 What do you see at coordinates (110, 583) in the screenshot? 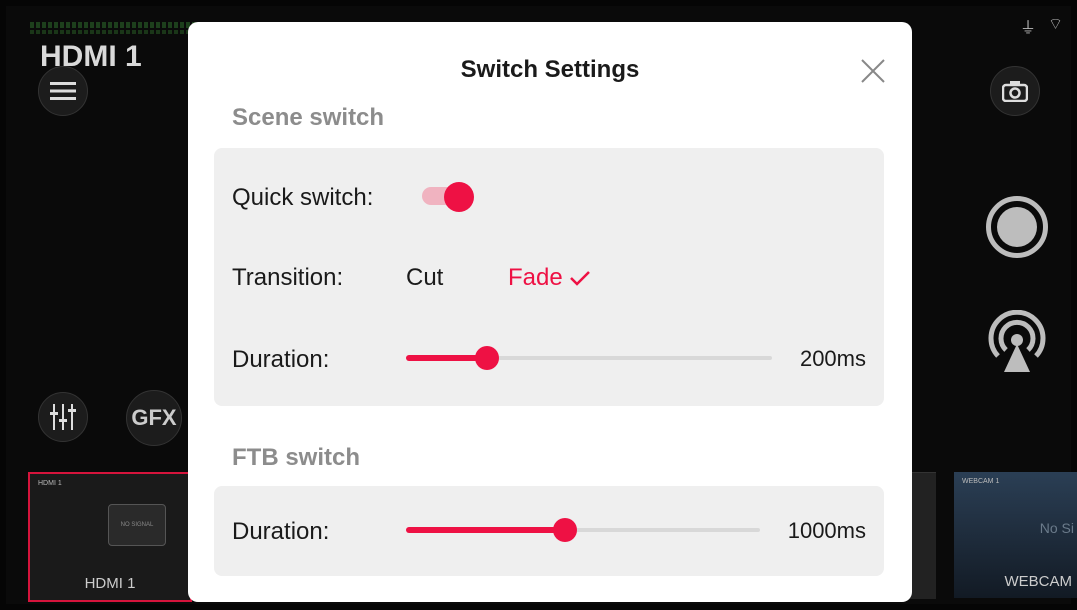
I see `scene-label: HDMI 1` at bounding box center [110, 583].